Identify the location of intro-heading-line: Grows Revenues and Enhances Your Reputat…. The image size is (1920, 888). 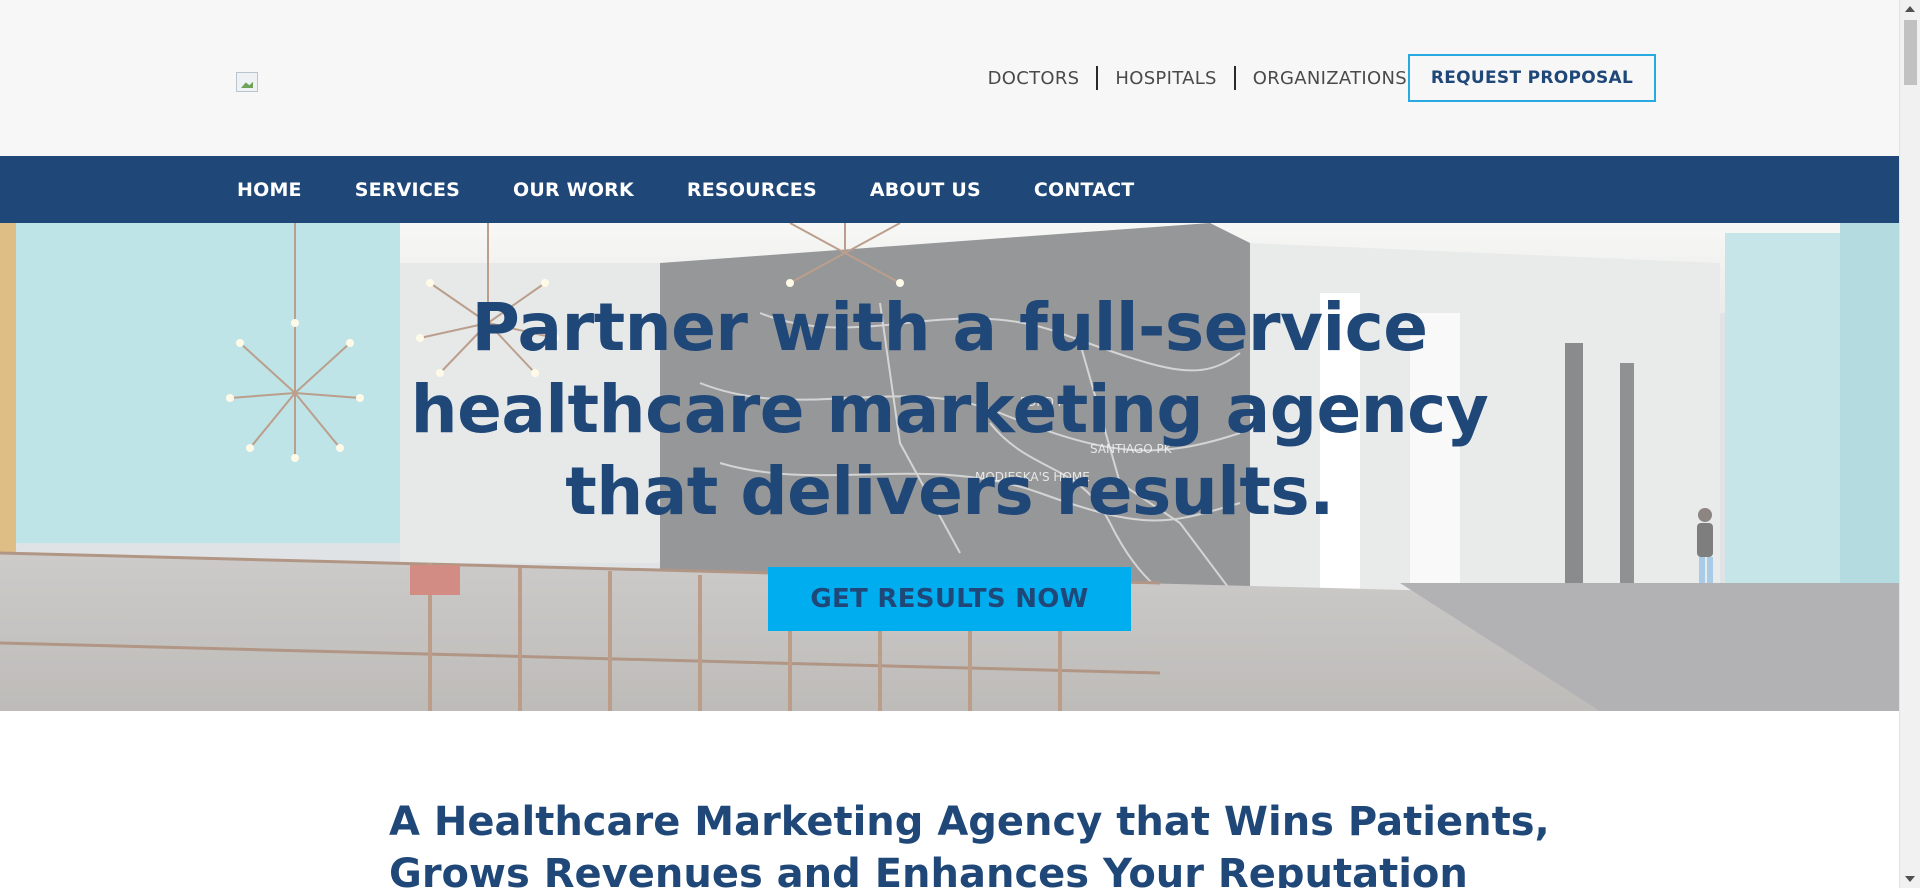
(928, 869).